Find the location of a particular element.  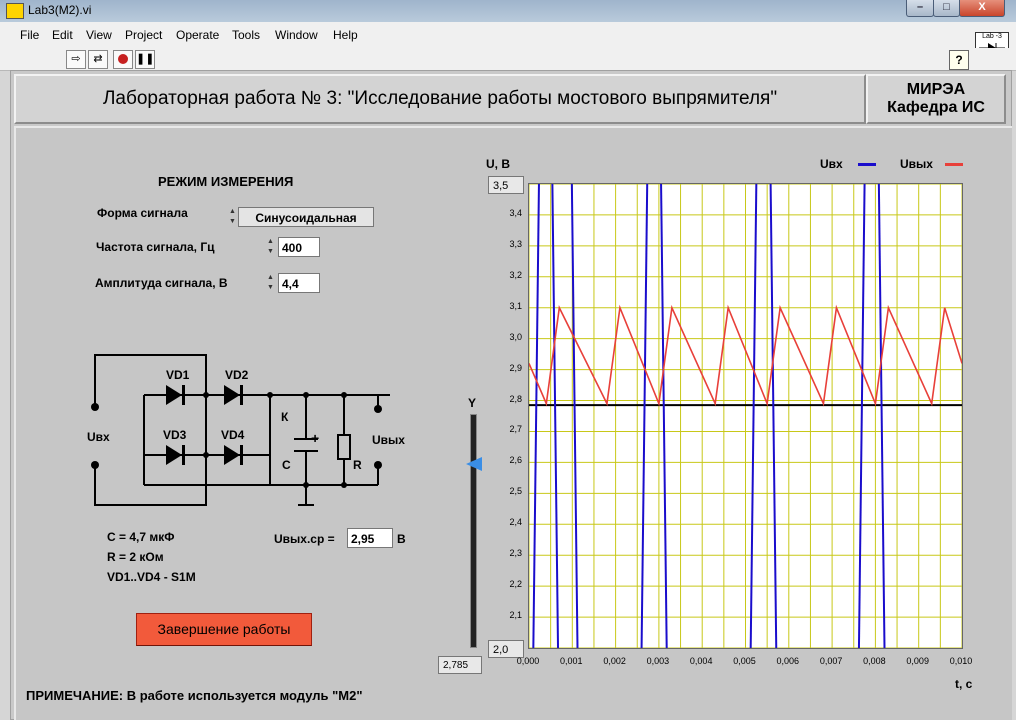

x-tick-label: 0,010 is located at coordinates (961, 661).